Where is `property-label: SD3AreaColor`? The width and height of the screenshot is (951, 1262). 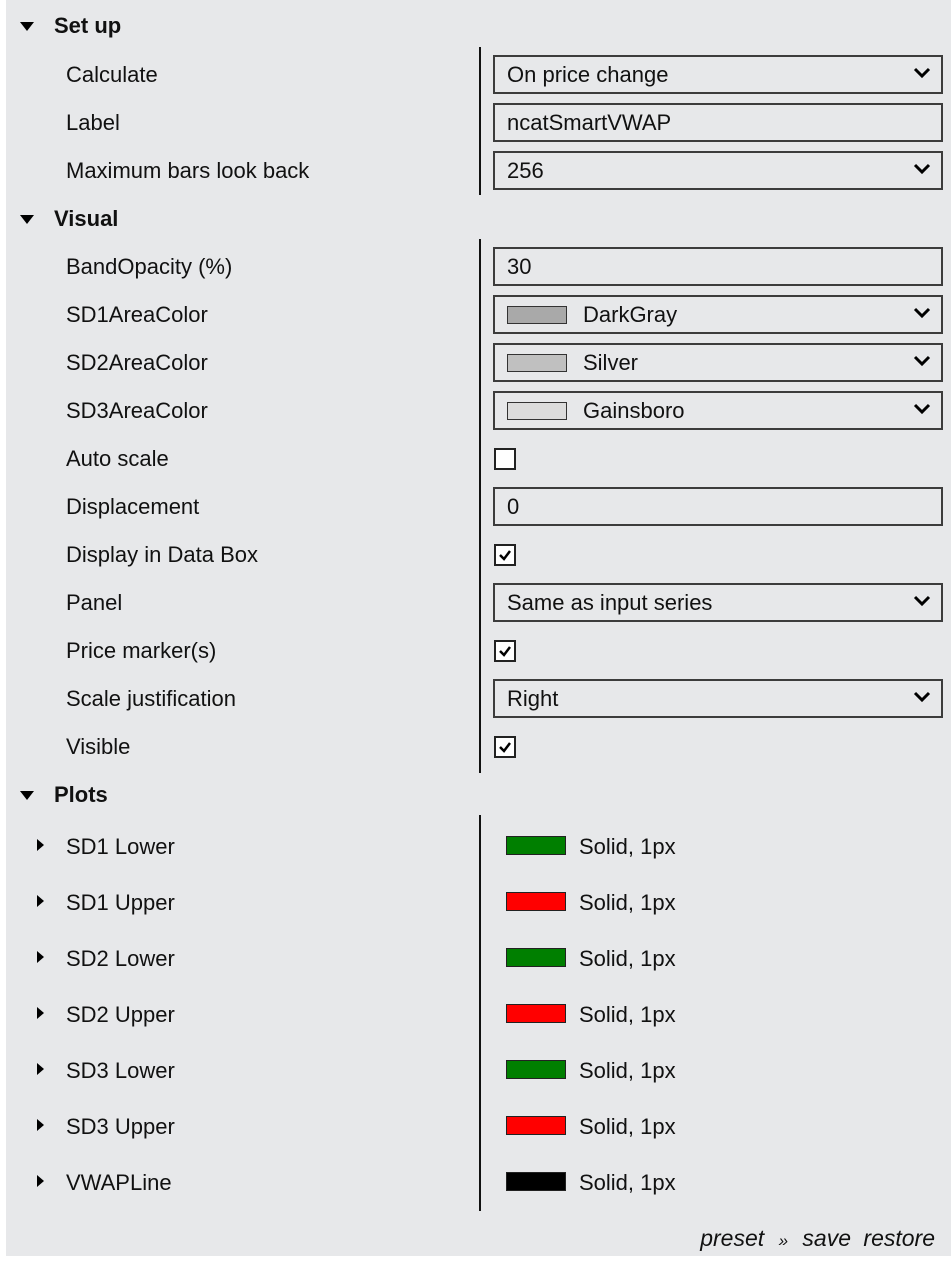
property-label: SD3AreaColor is located at coordinates (137, 410).